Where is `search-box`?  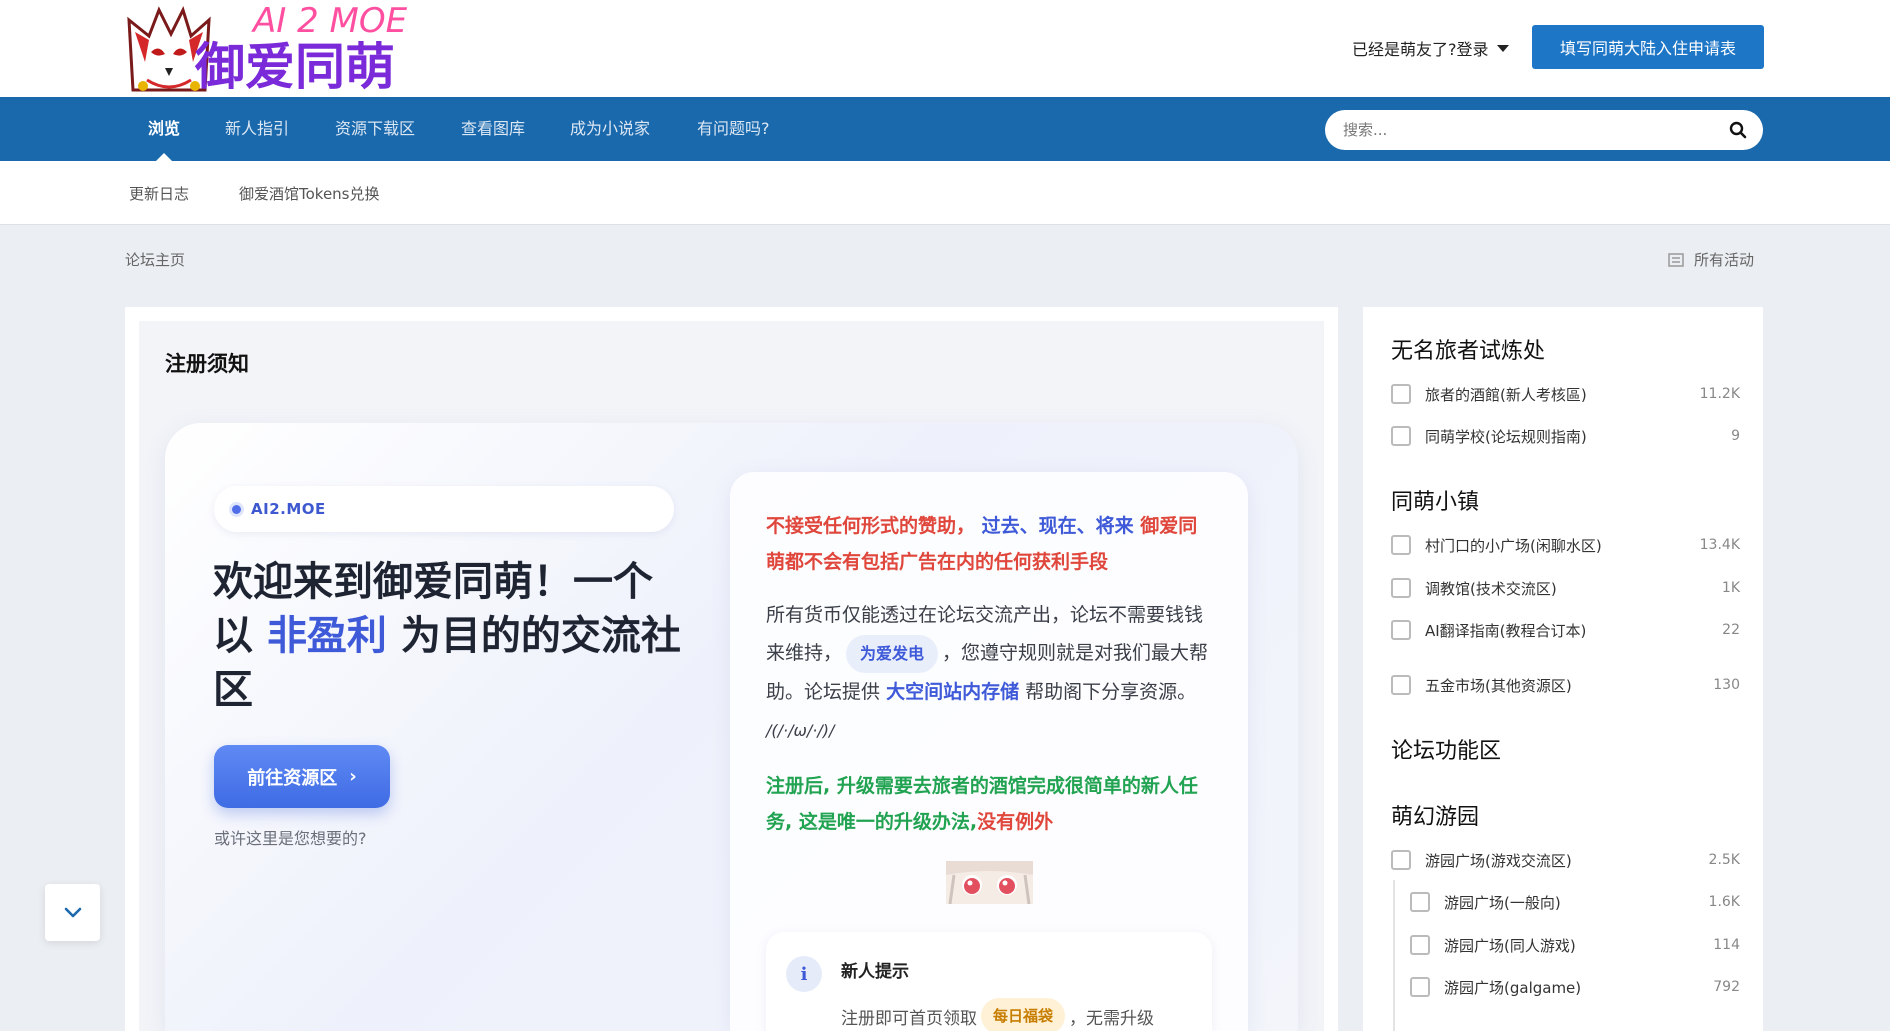
search-box is located at coordinates (1544, 130).